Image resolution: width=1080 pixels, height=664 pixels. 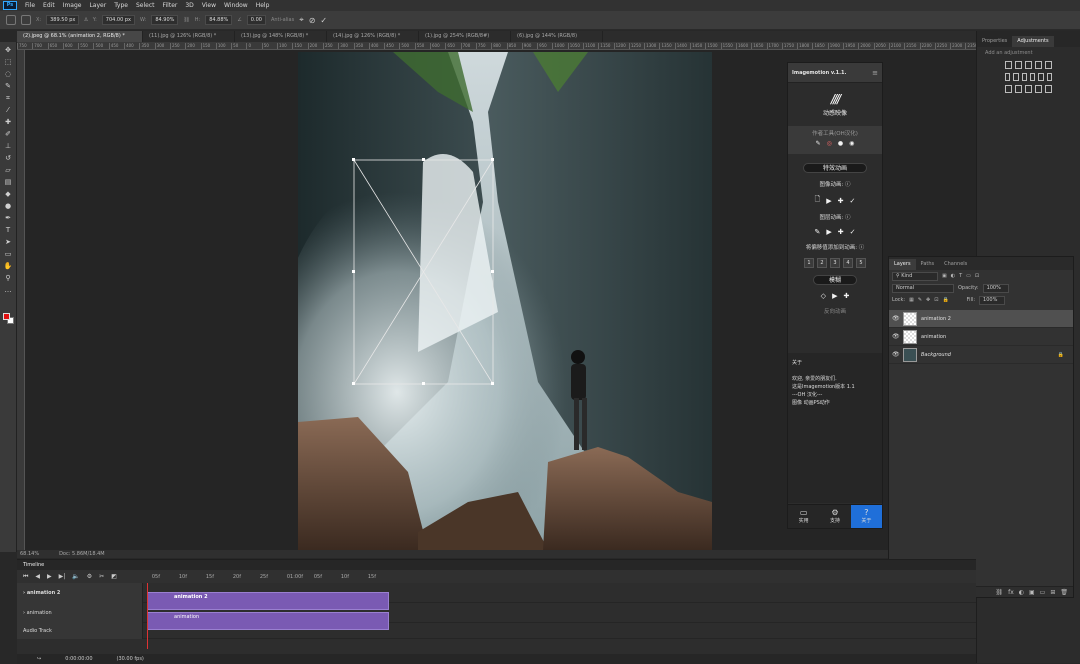 What do you see at coordinates (263, 5) in the screenshot?
I see `menu-help: Help` at bounding box center [263, 5].